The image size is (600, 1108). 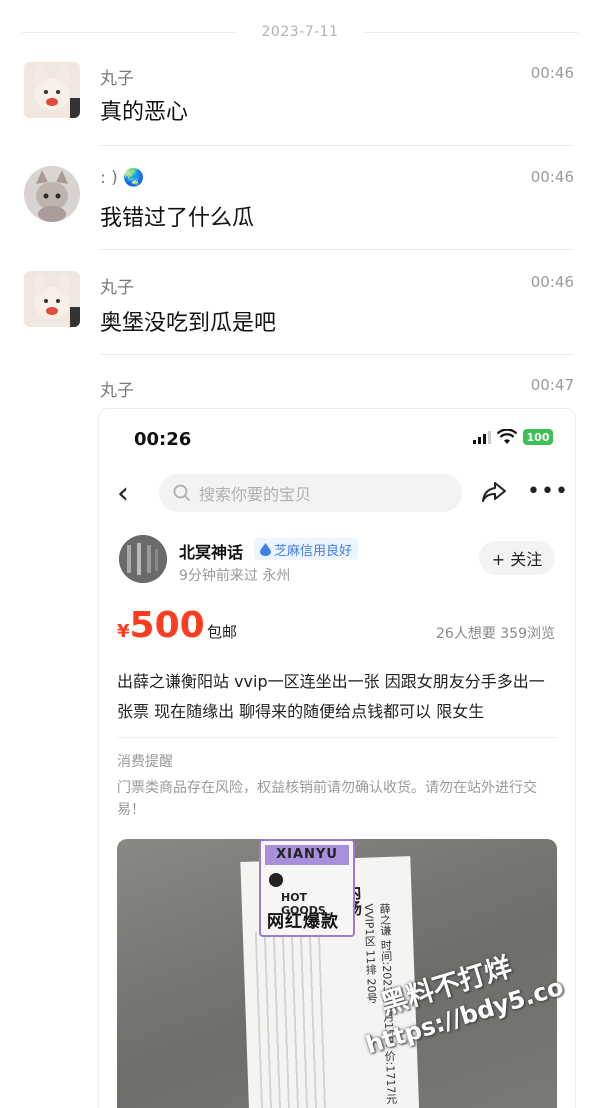 I want to click on credit-badge: 芝麻信用良好, so click(x=306, y=549).